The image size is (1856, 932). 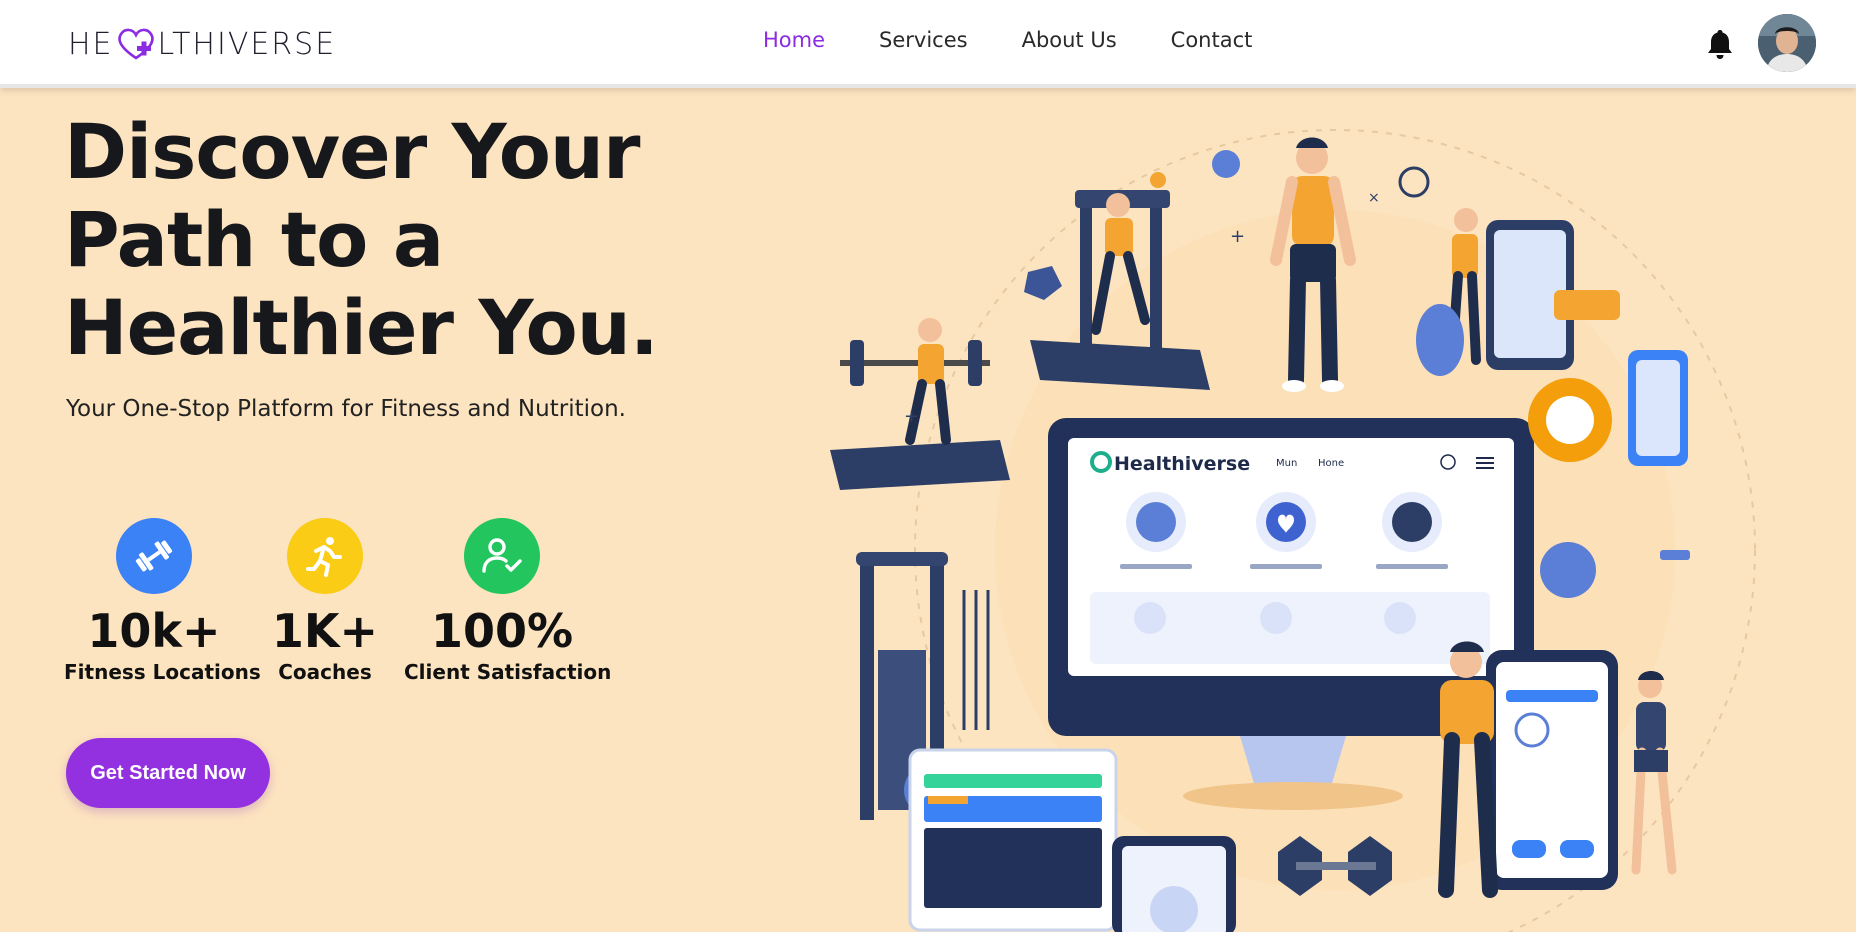 What do you see at coordinates (1174, 884) in the screenshot?
I see `phone-small` at bounding box center [1174, 884].